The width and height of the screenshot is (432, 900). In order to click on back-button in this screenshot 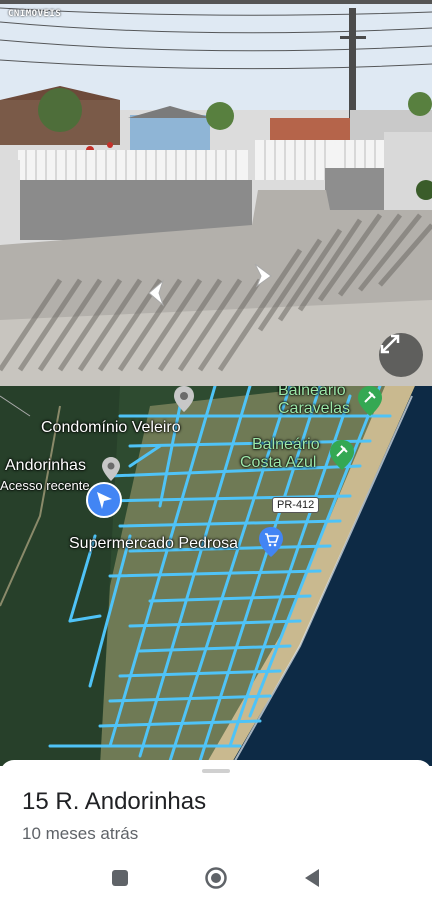, I will do `click(312, 878)`.